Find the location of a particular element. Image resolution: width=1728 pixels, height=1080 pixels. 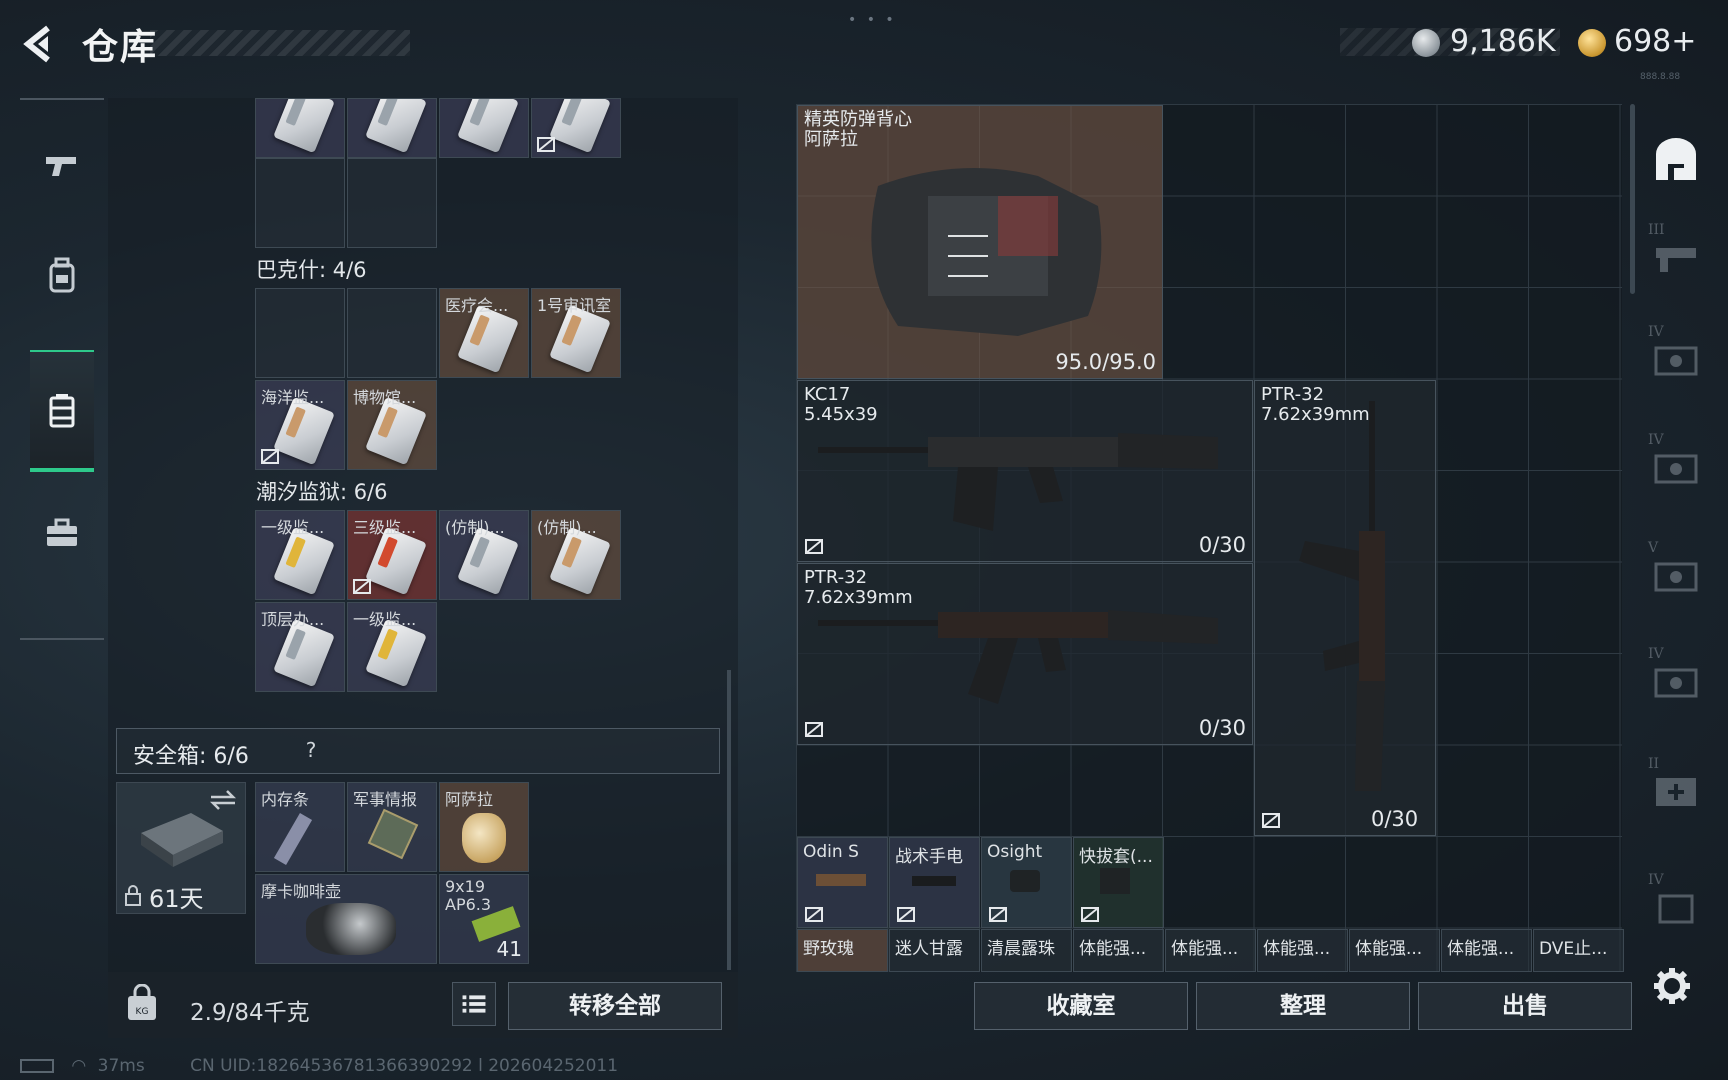

pistol-icon is located at coordinates (61, 166).